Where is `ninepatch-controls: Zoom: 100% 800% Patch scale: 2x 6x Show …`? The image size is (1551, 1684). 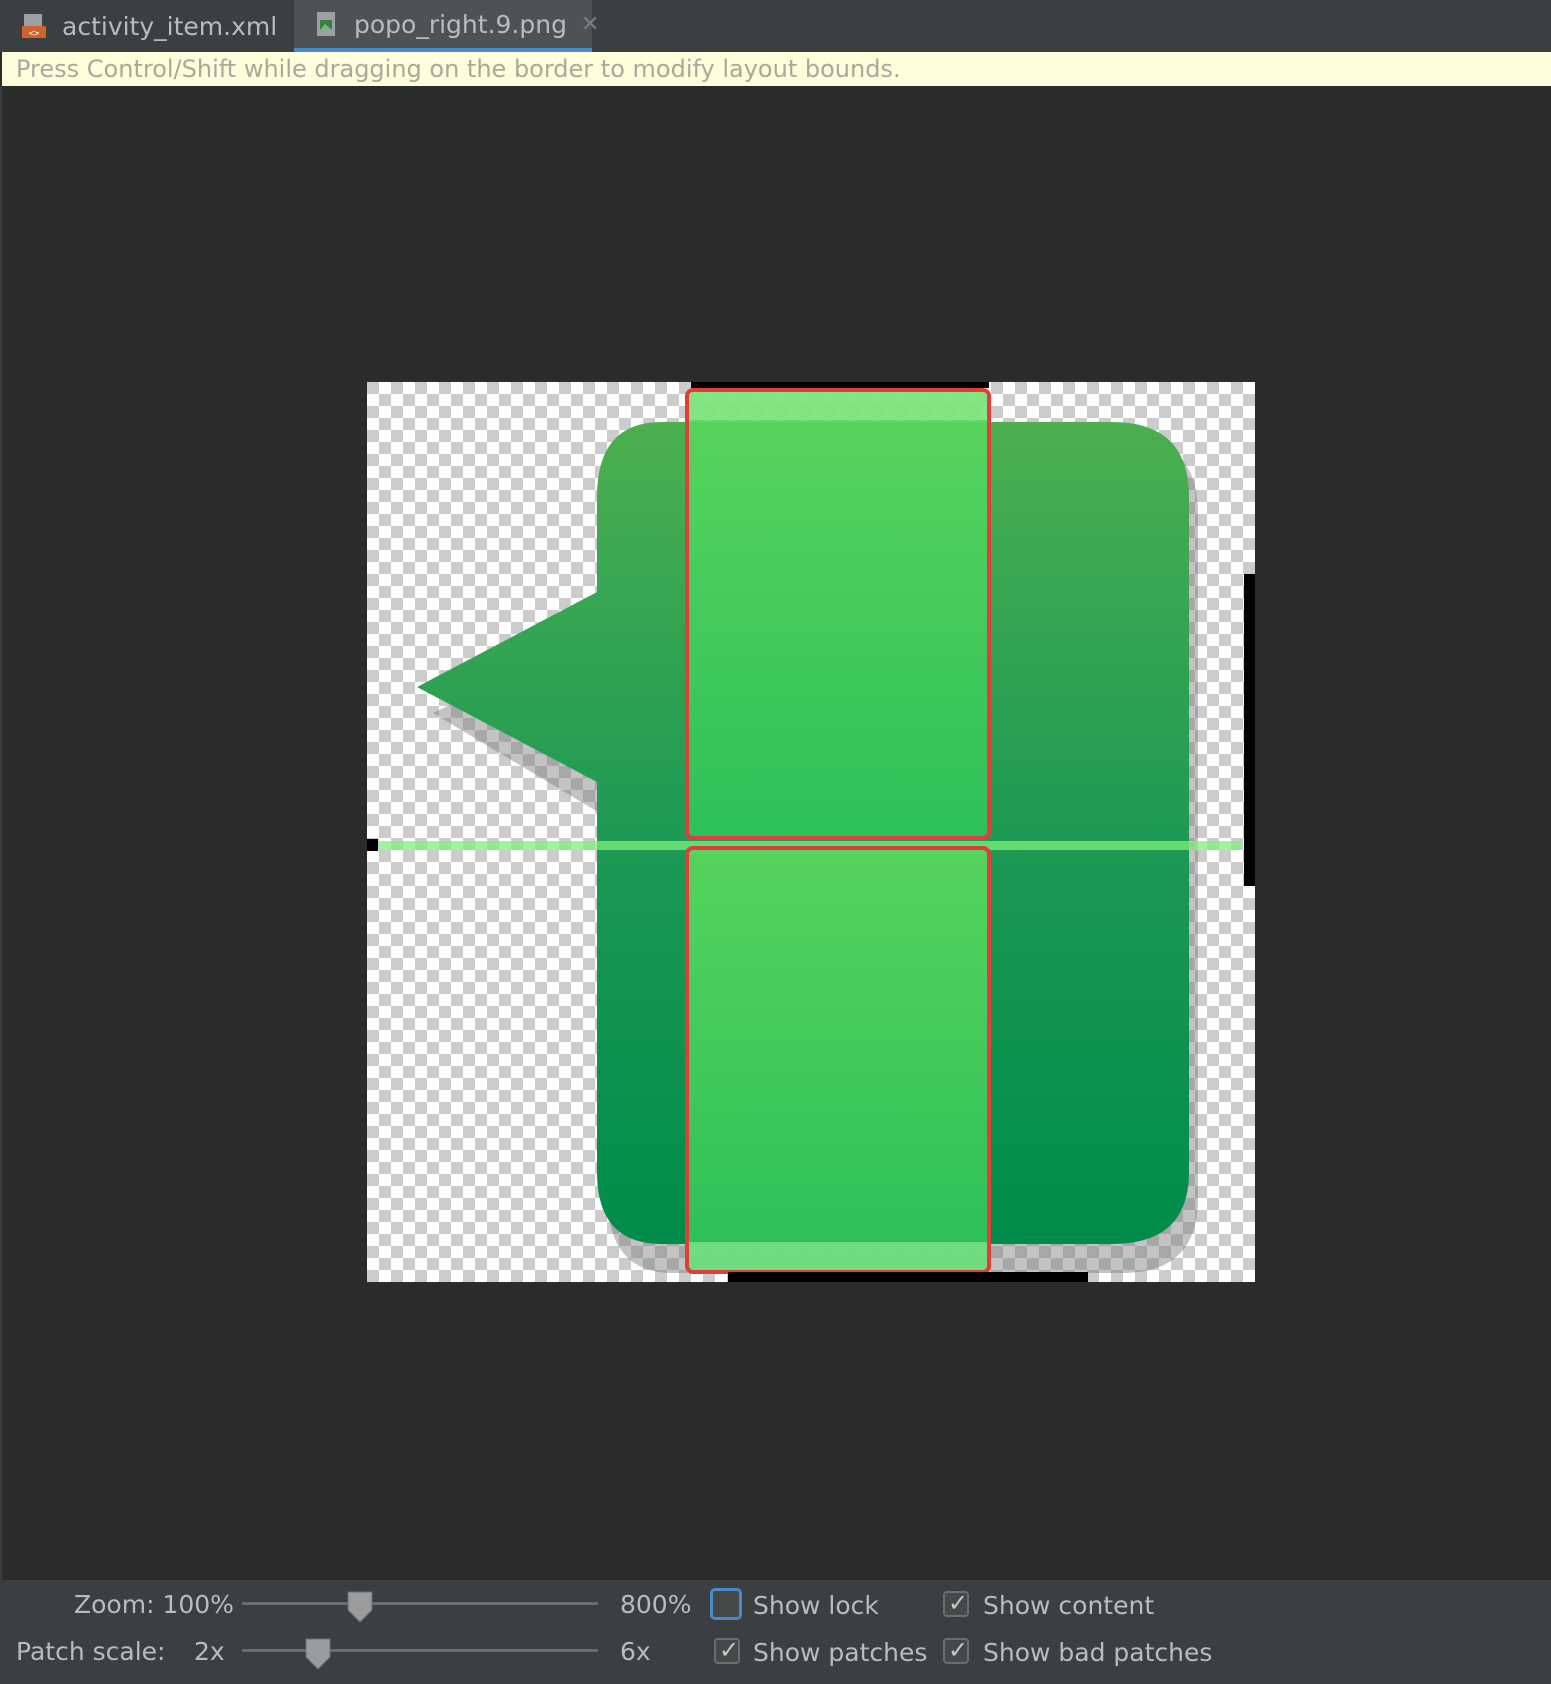
ninepatch-controls: Zoom: 100% 800% Patch scale: 2x 6x Show … is located at coordinates (775, 1632).